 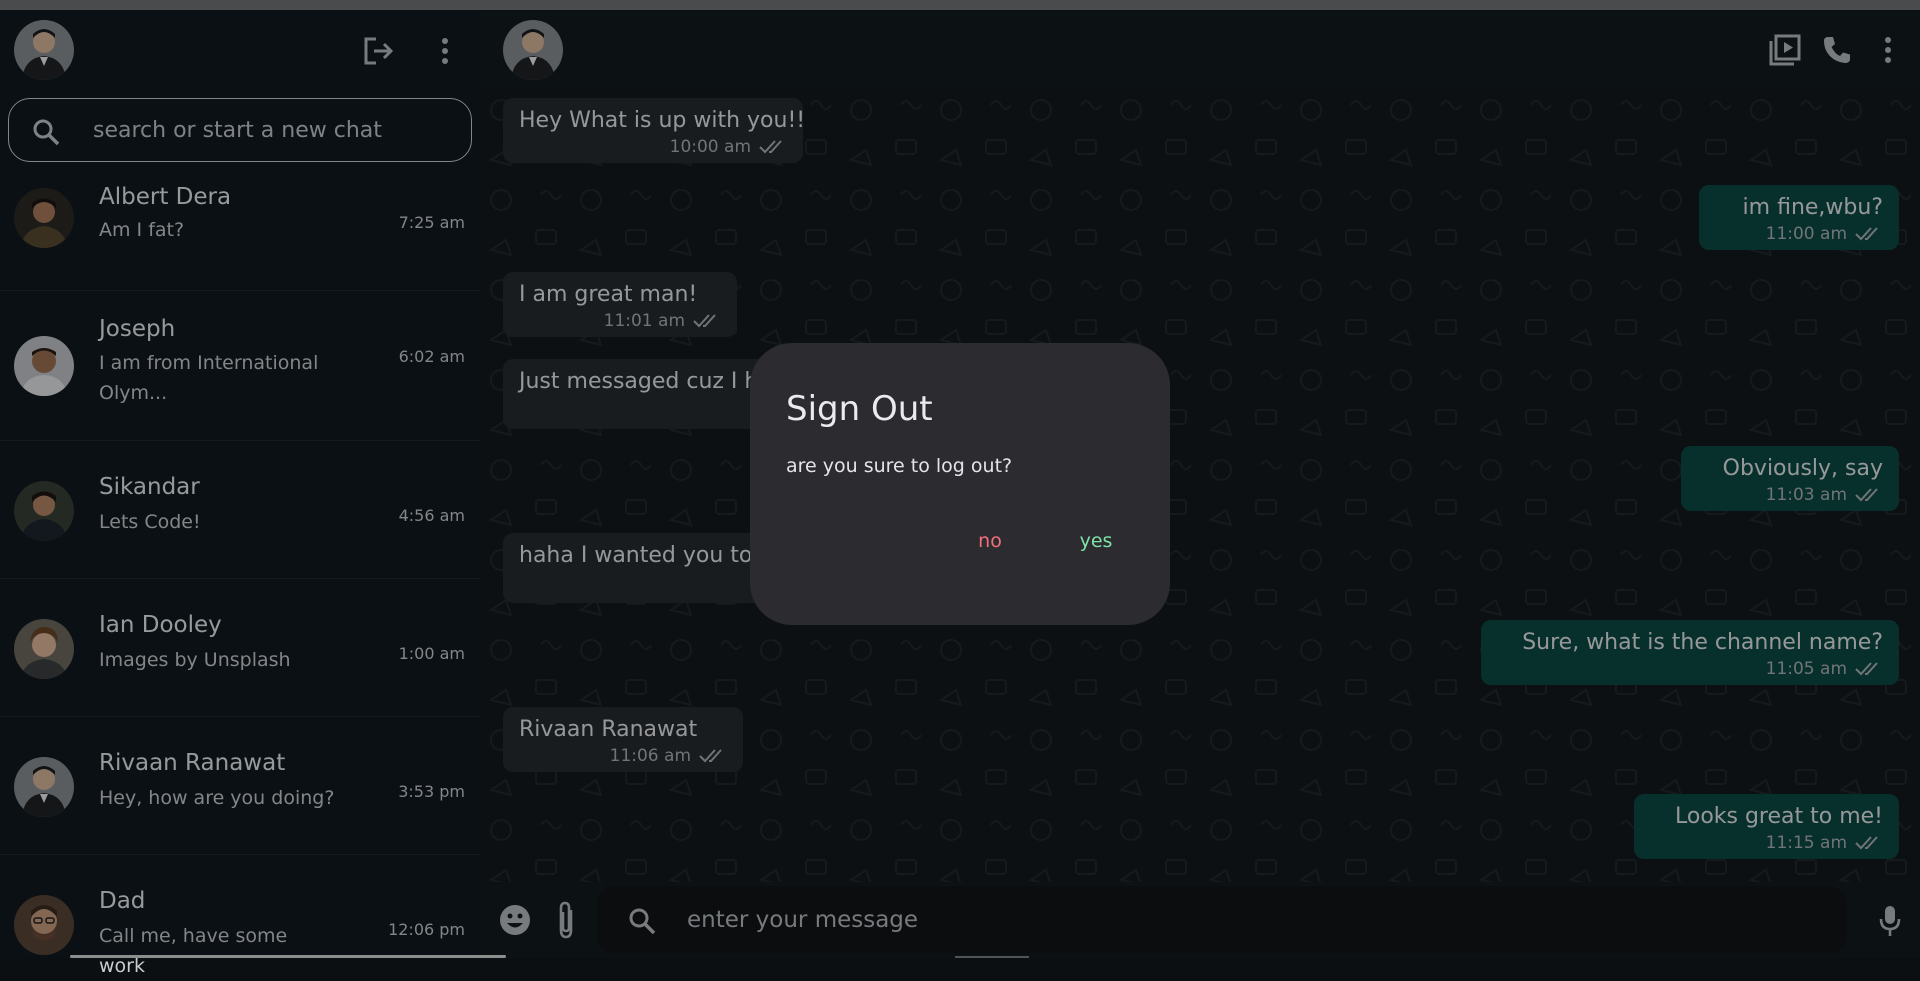 I want to click on dialog-title: Sign Out, so click(x=859, y=409).